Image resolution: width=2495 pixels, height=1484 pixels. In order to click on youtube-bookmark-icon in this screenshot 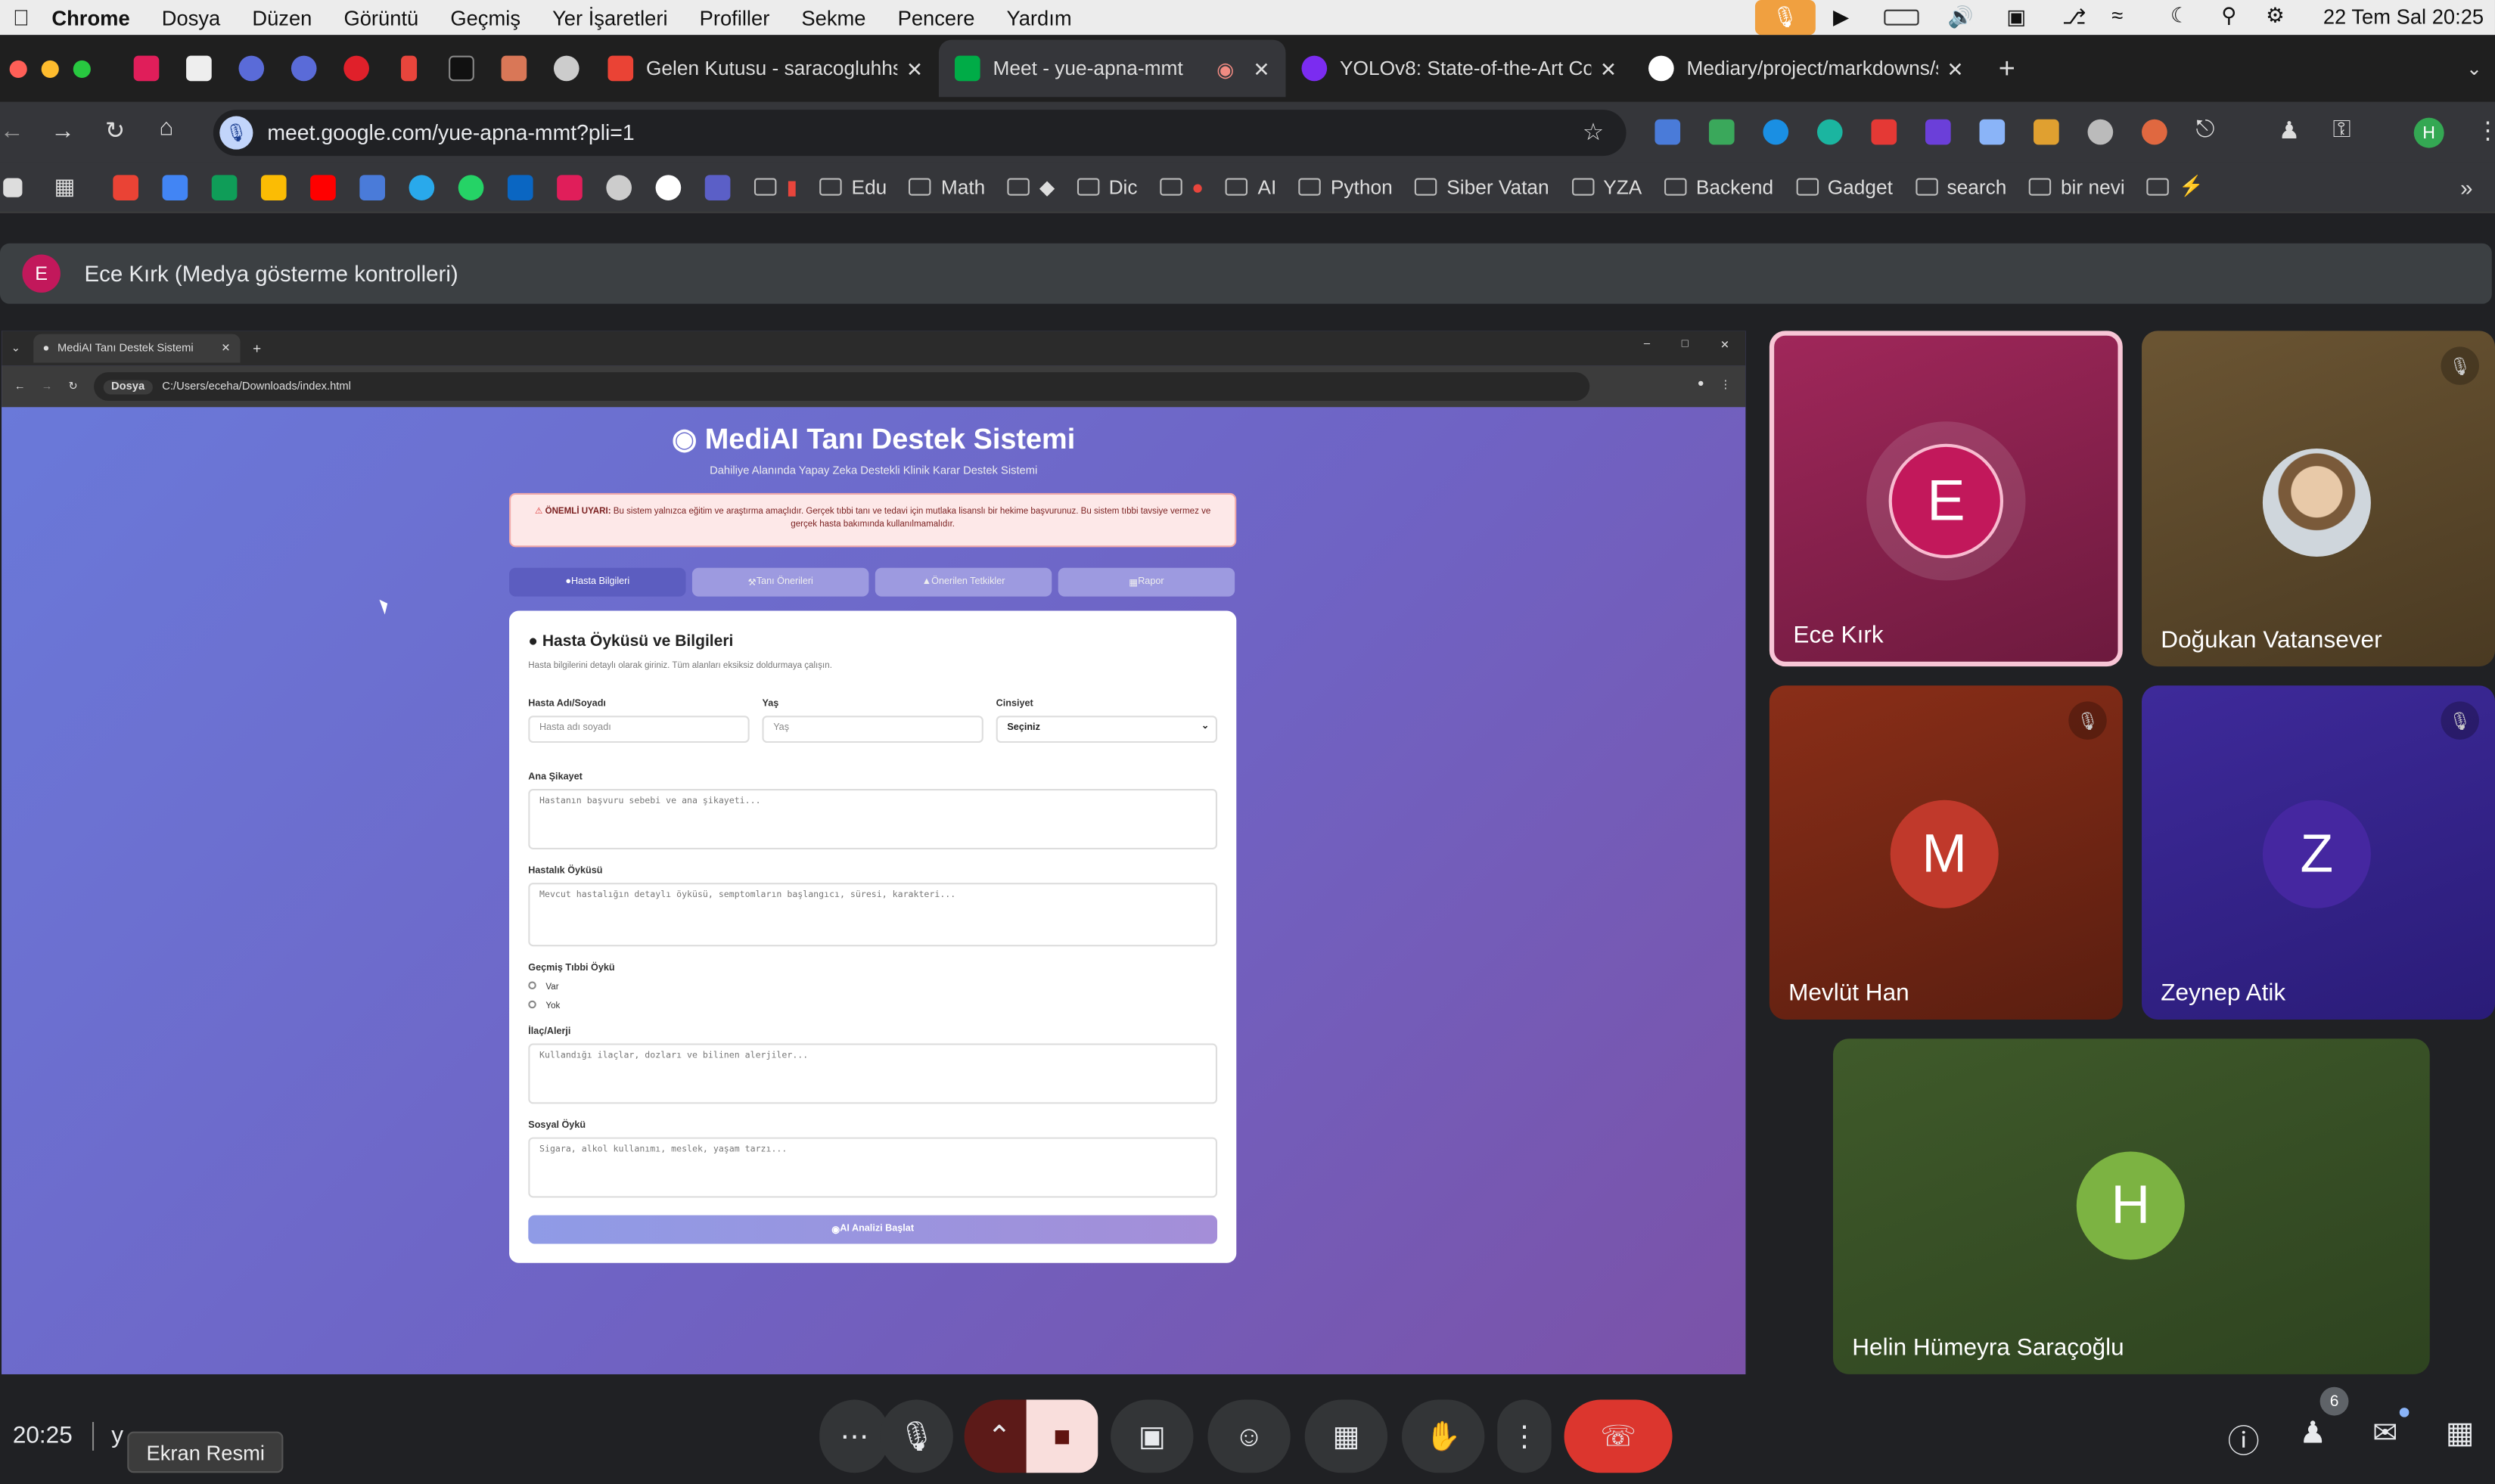, I will do `click(323, 187)`.